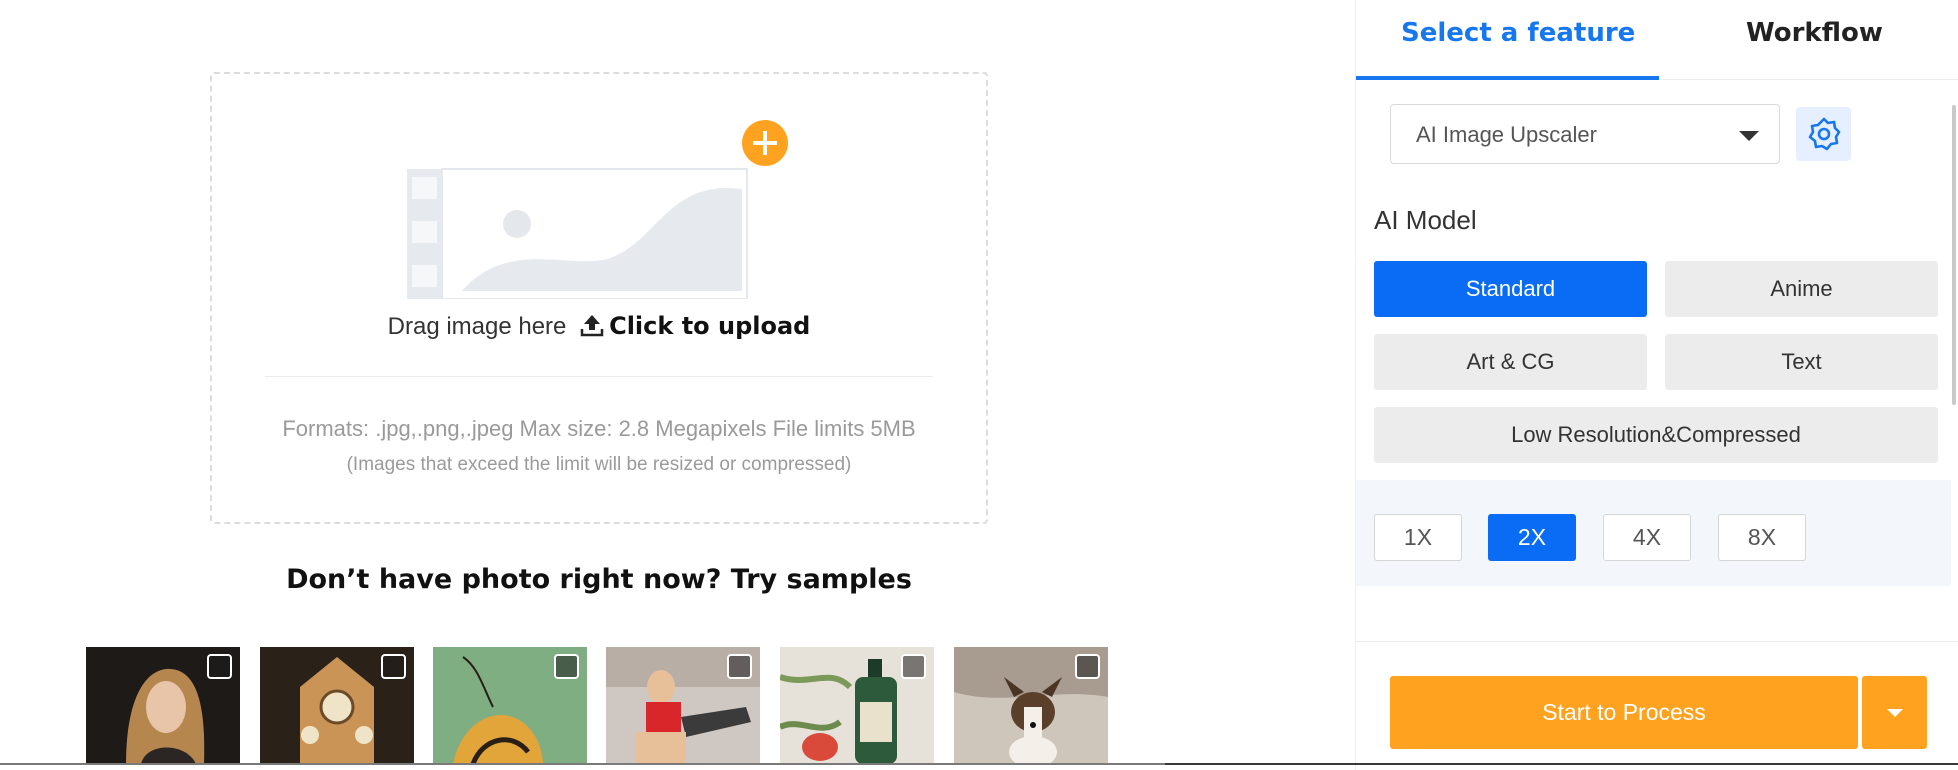 This screenshot has height=770, width=1958. What do you see at coordinates (683, 705) in the screenshot?
I see `sample-fitness-woman` at bounding box center [683, 705].